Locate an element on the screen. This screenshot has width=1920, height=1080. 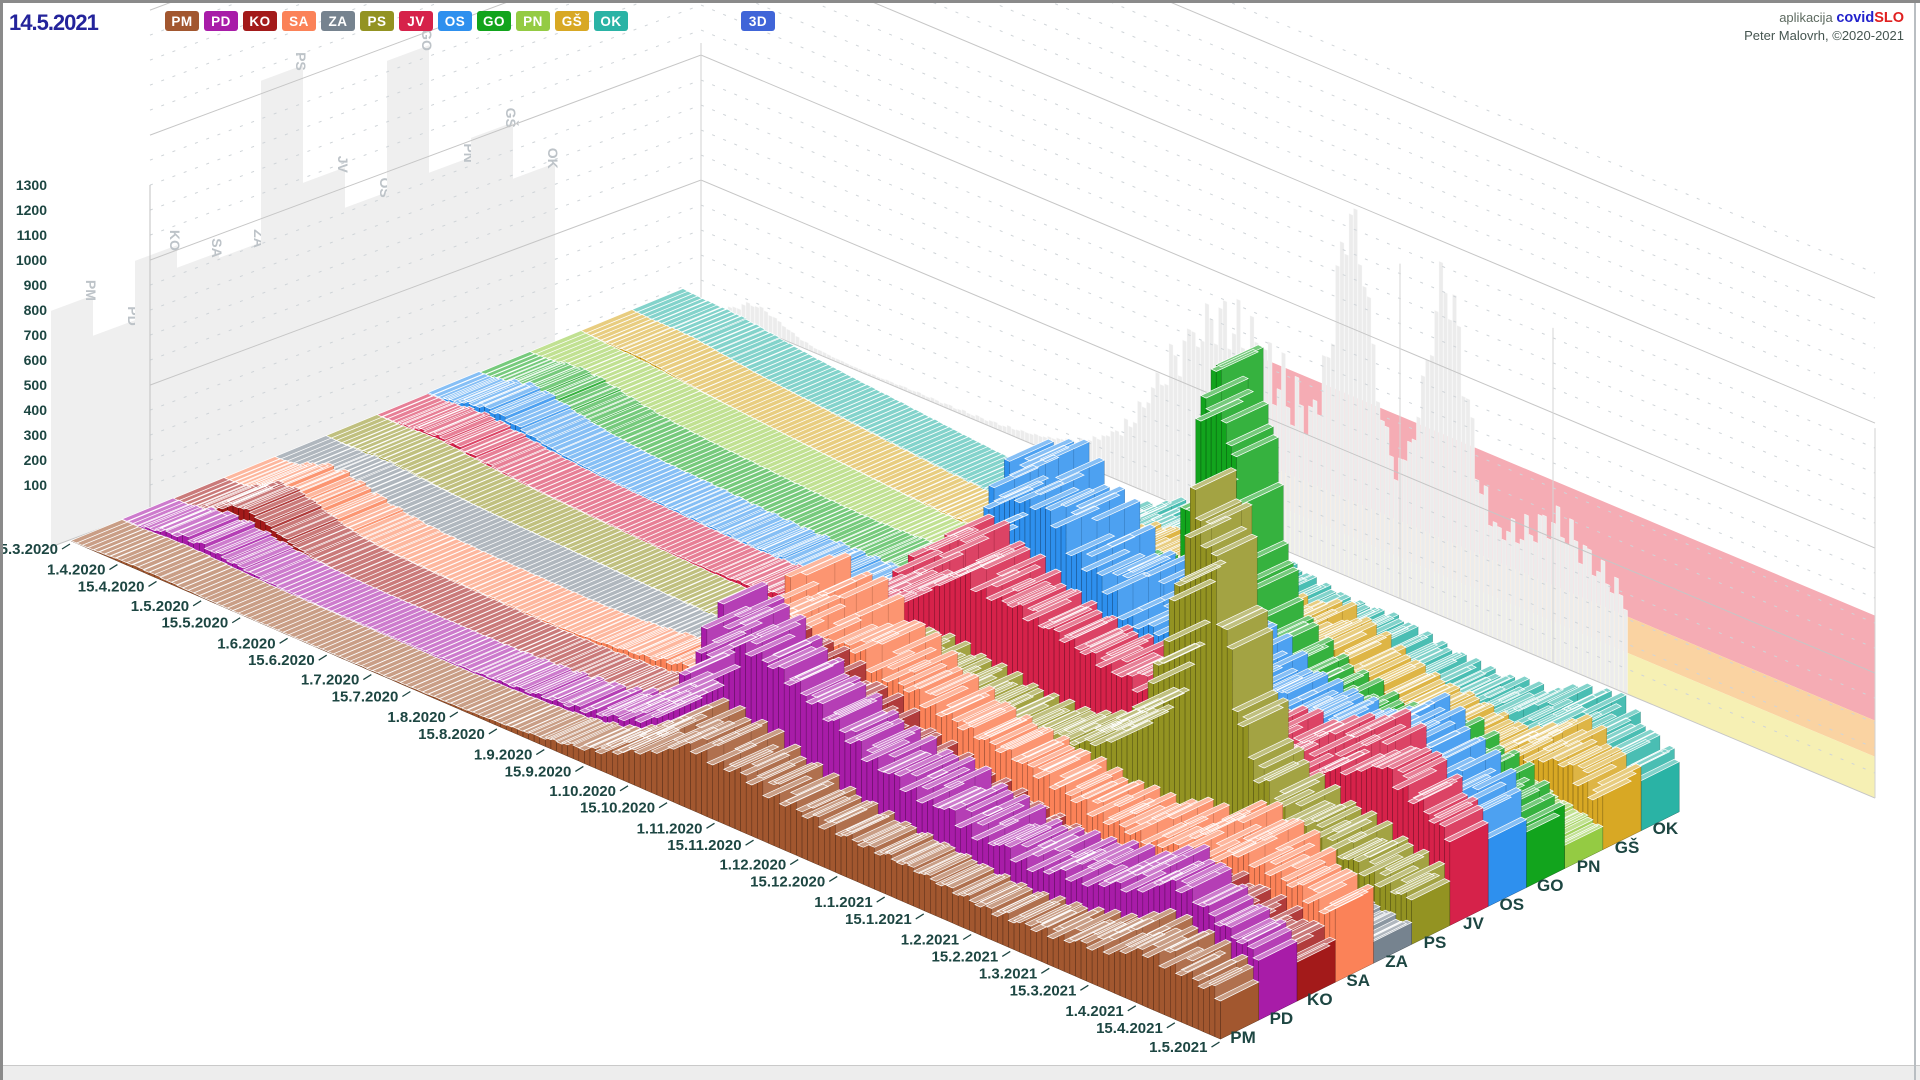
wall-bar-label-SA: SA is located at coordinates (217, 247).